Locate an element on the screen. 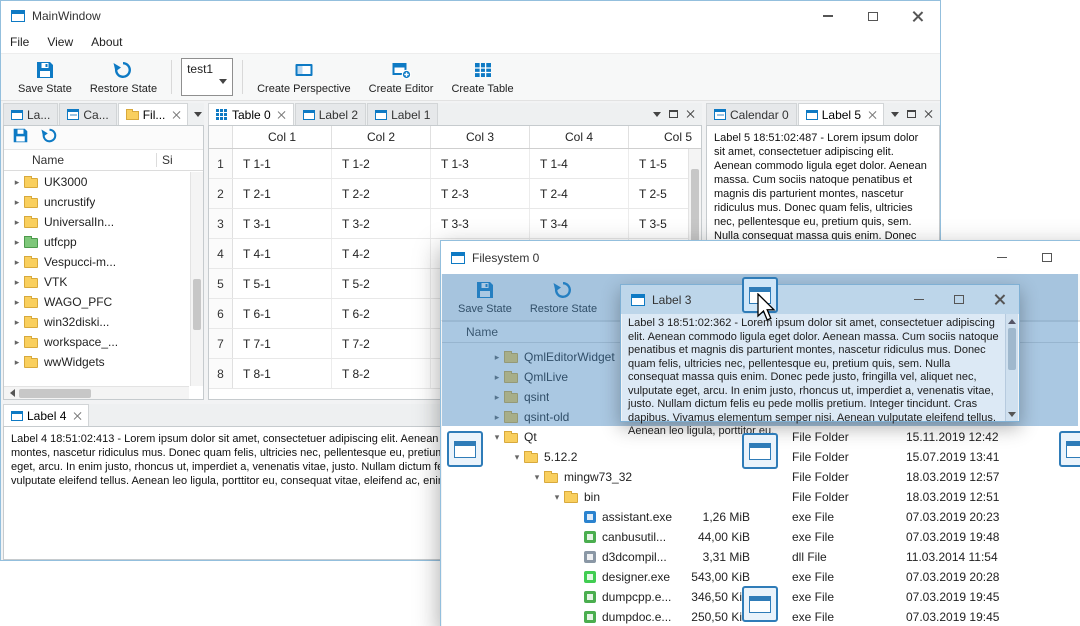  fs-row: mingw73_32 File Folder 18.03.2019 12:57 is located at coordinates (761, 477).